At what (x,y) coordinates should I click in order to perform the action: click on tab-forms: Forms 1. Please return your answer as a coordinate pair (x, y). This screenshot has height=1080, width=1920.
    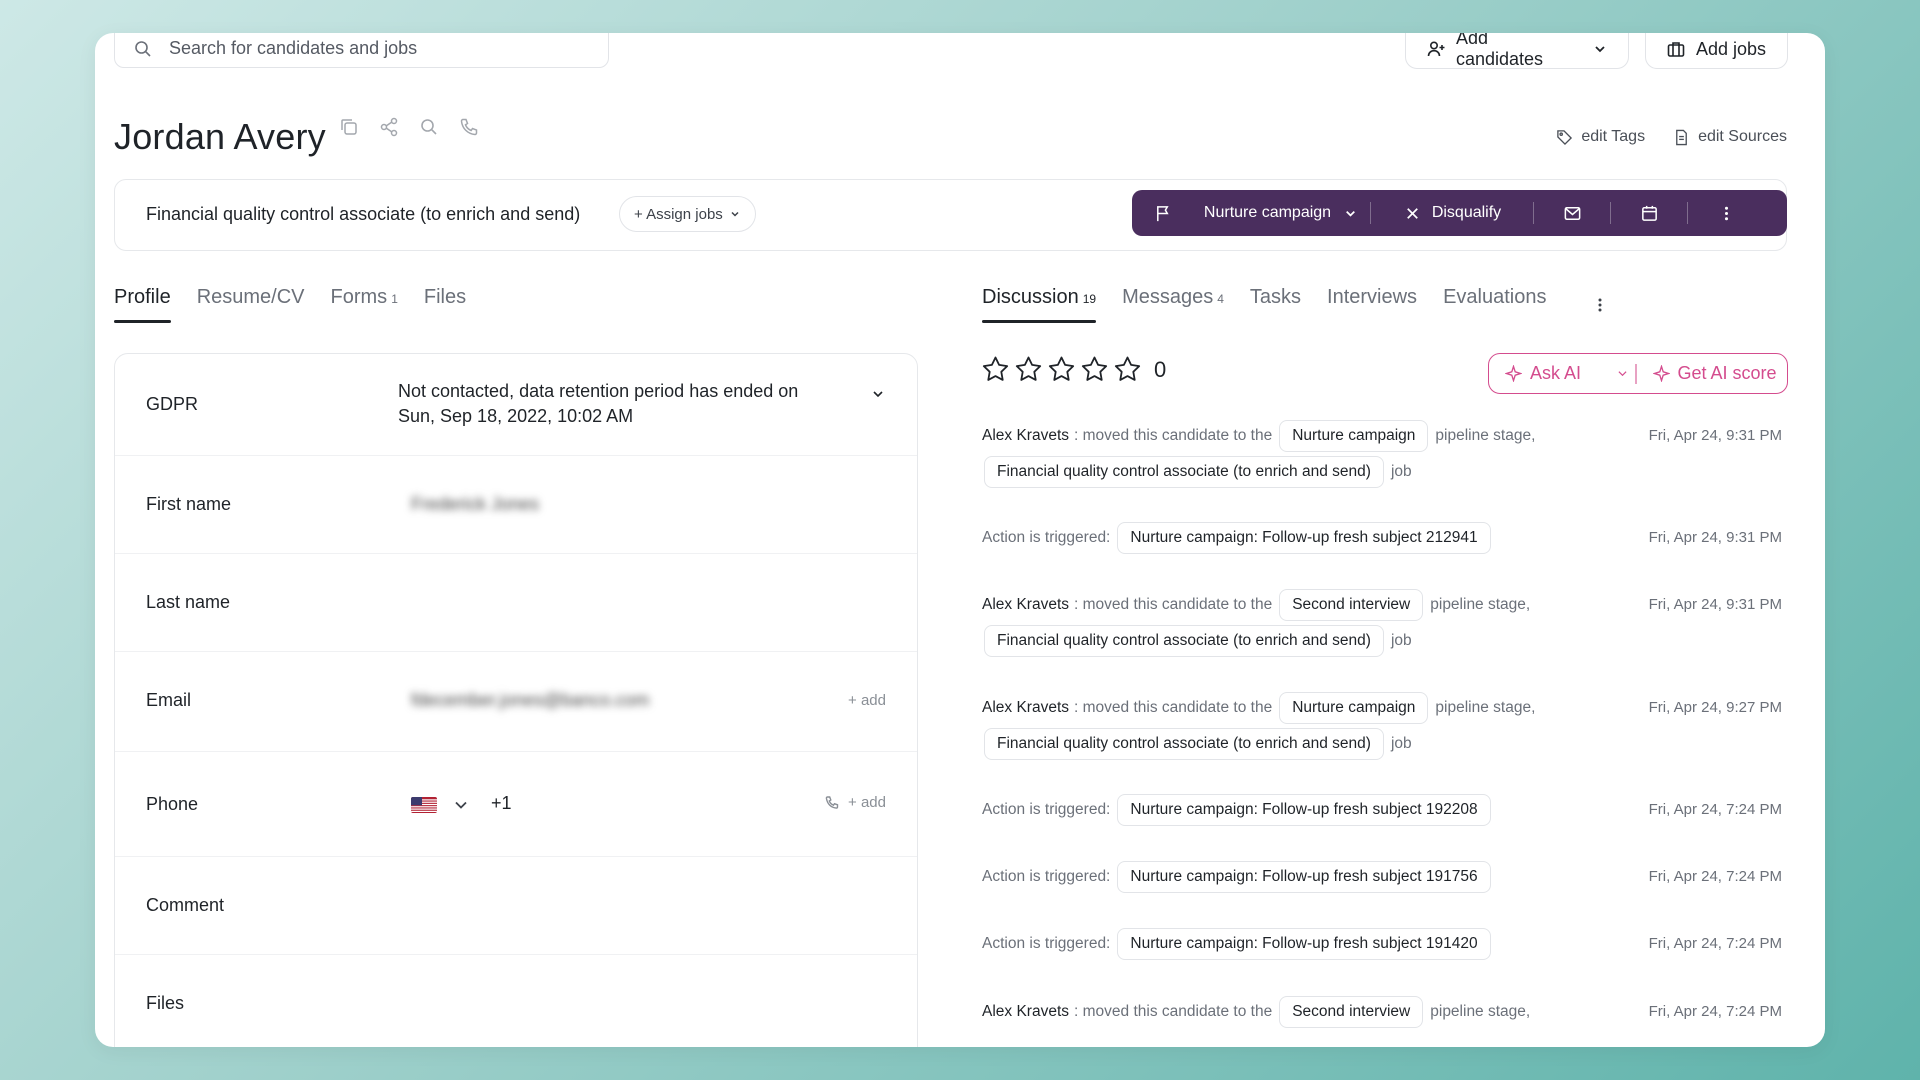
    Looking at the image, I should click on (364, 304).